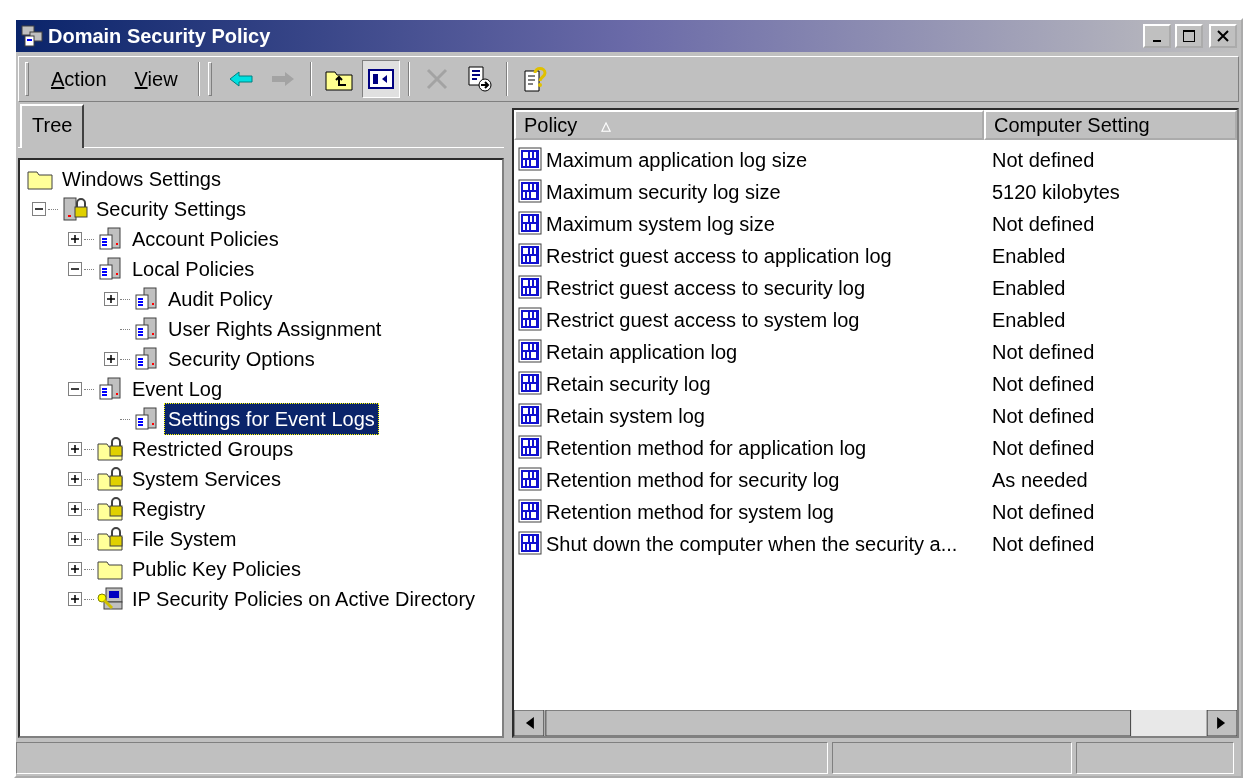  What do you see at coordinates (1055, 192) in the screenshot?
I see `table-cell-text: 5120 kilobytes` at bounding box center [1055, 192].